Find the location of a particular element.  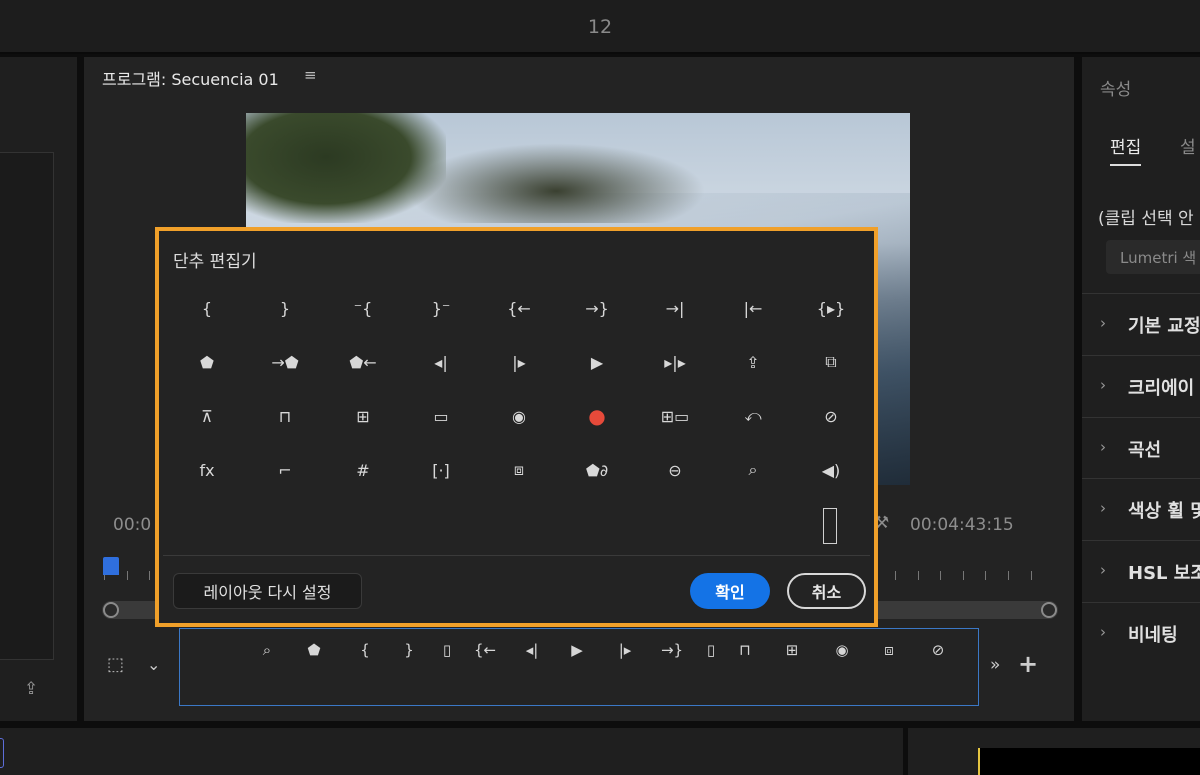

spacer-icon is located at coordinates (830, 526).